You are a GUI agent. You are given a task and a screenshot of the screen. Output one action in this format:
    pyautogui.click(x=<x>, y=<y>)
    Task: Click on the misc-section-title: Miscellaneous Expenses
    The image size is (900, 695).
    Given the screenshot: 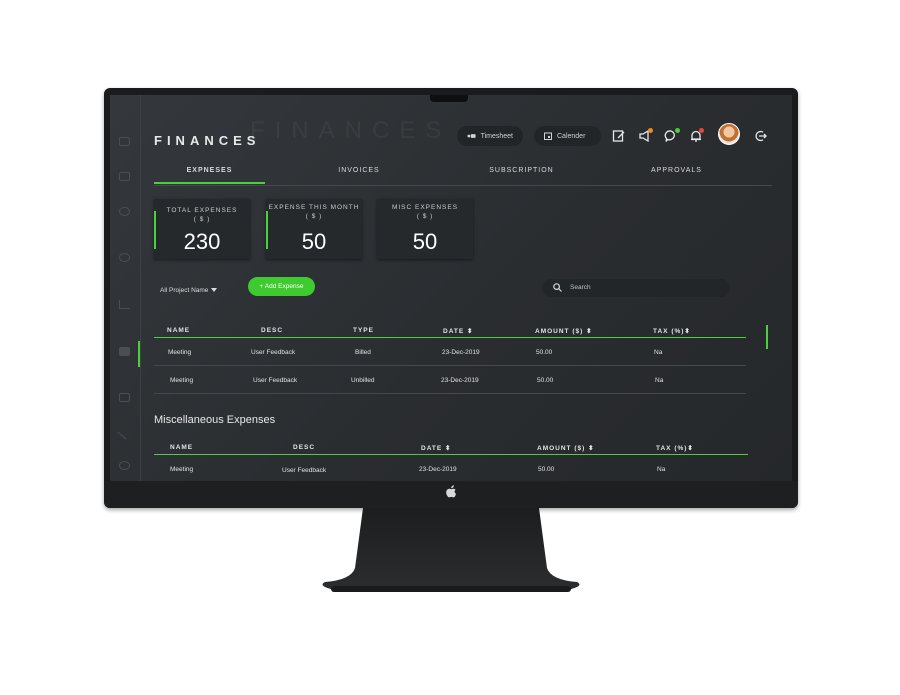 What is the action you would take?
    pyautogui.click(x=215, y=420)
    